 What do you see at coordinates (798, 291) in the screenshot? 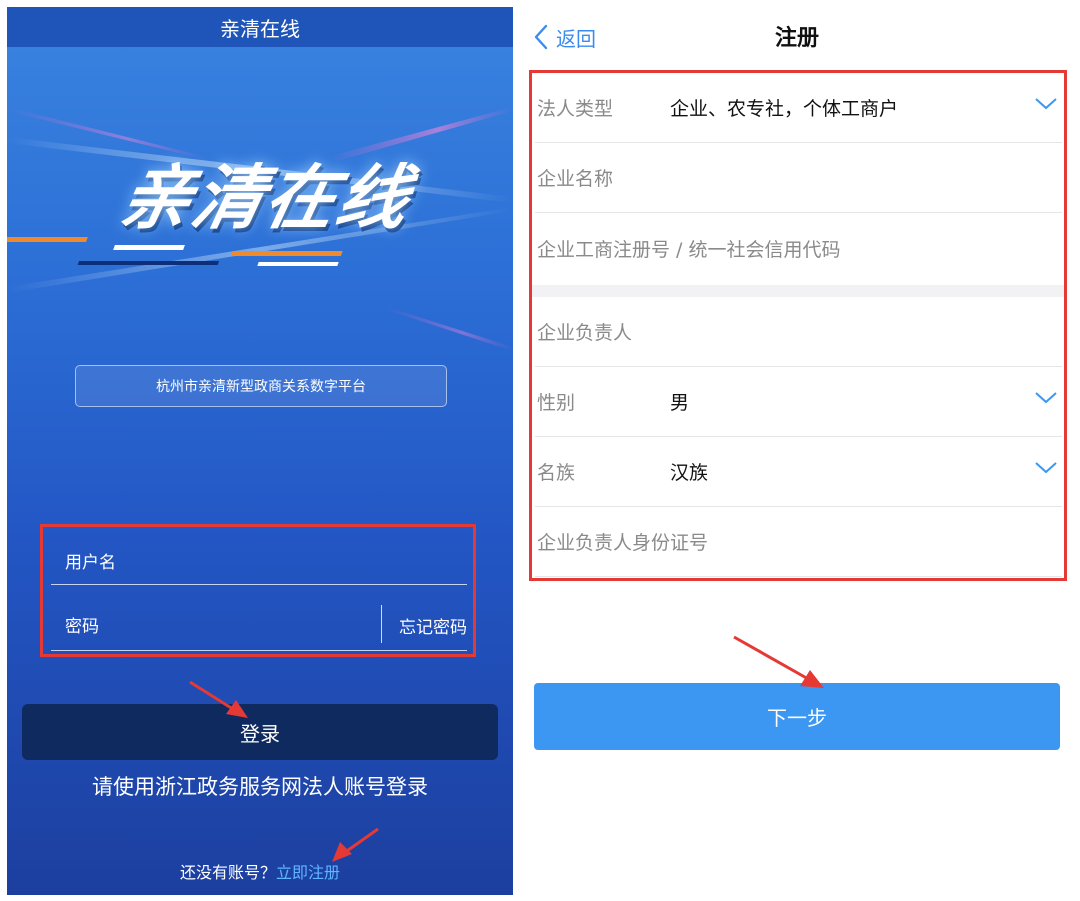
I see `section-divider` at bounding box center [798, 291].